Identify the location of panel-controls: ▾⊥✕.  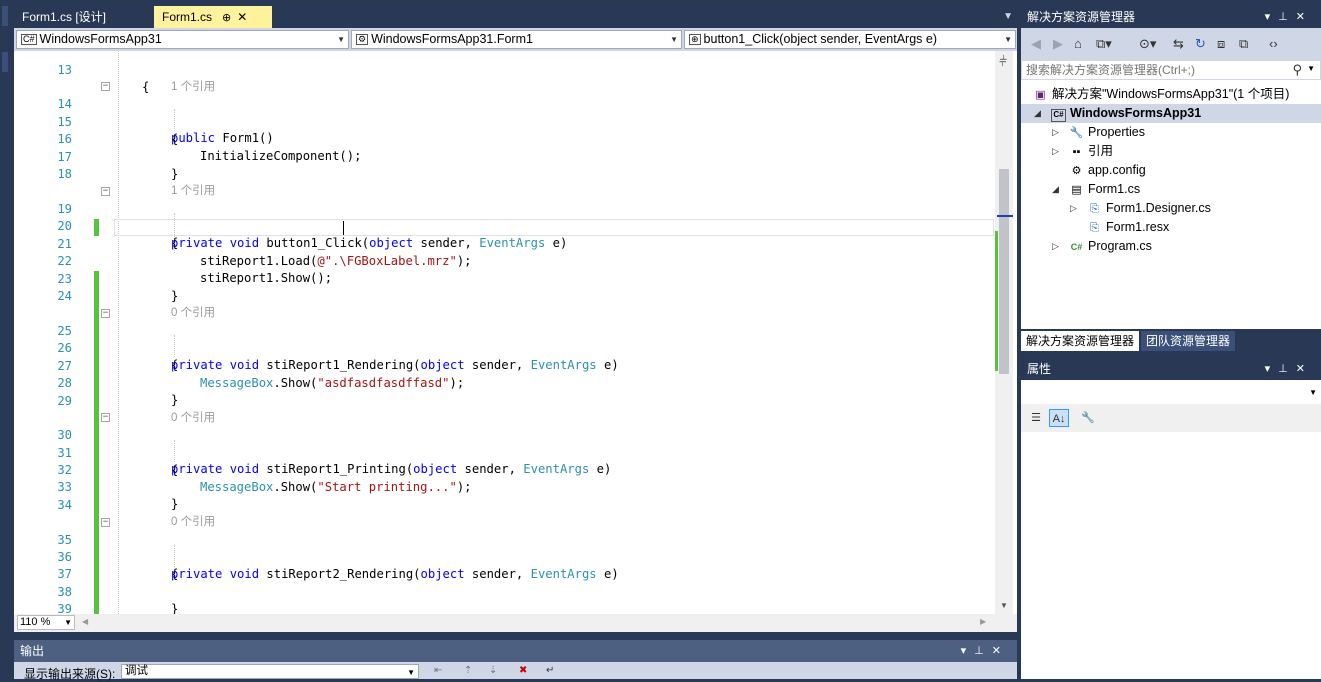
(1289, 369).